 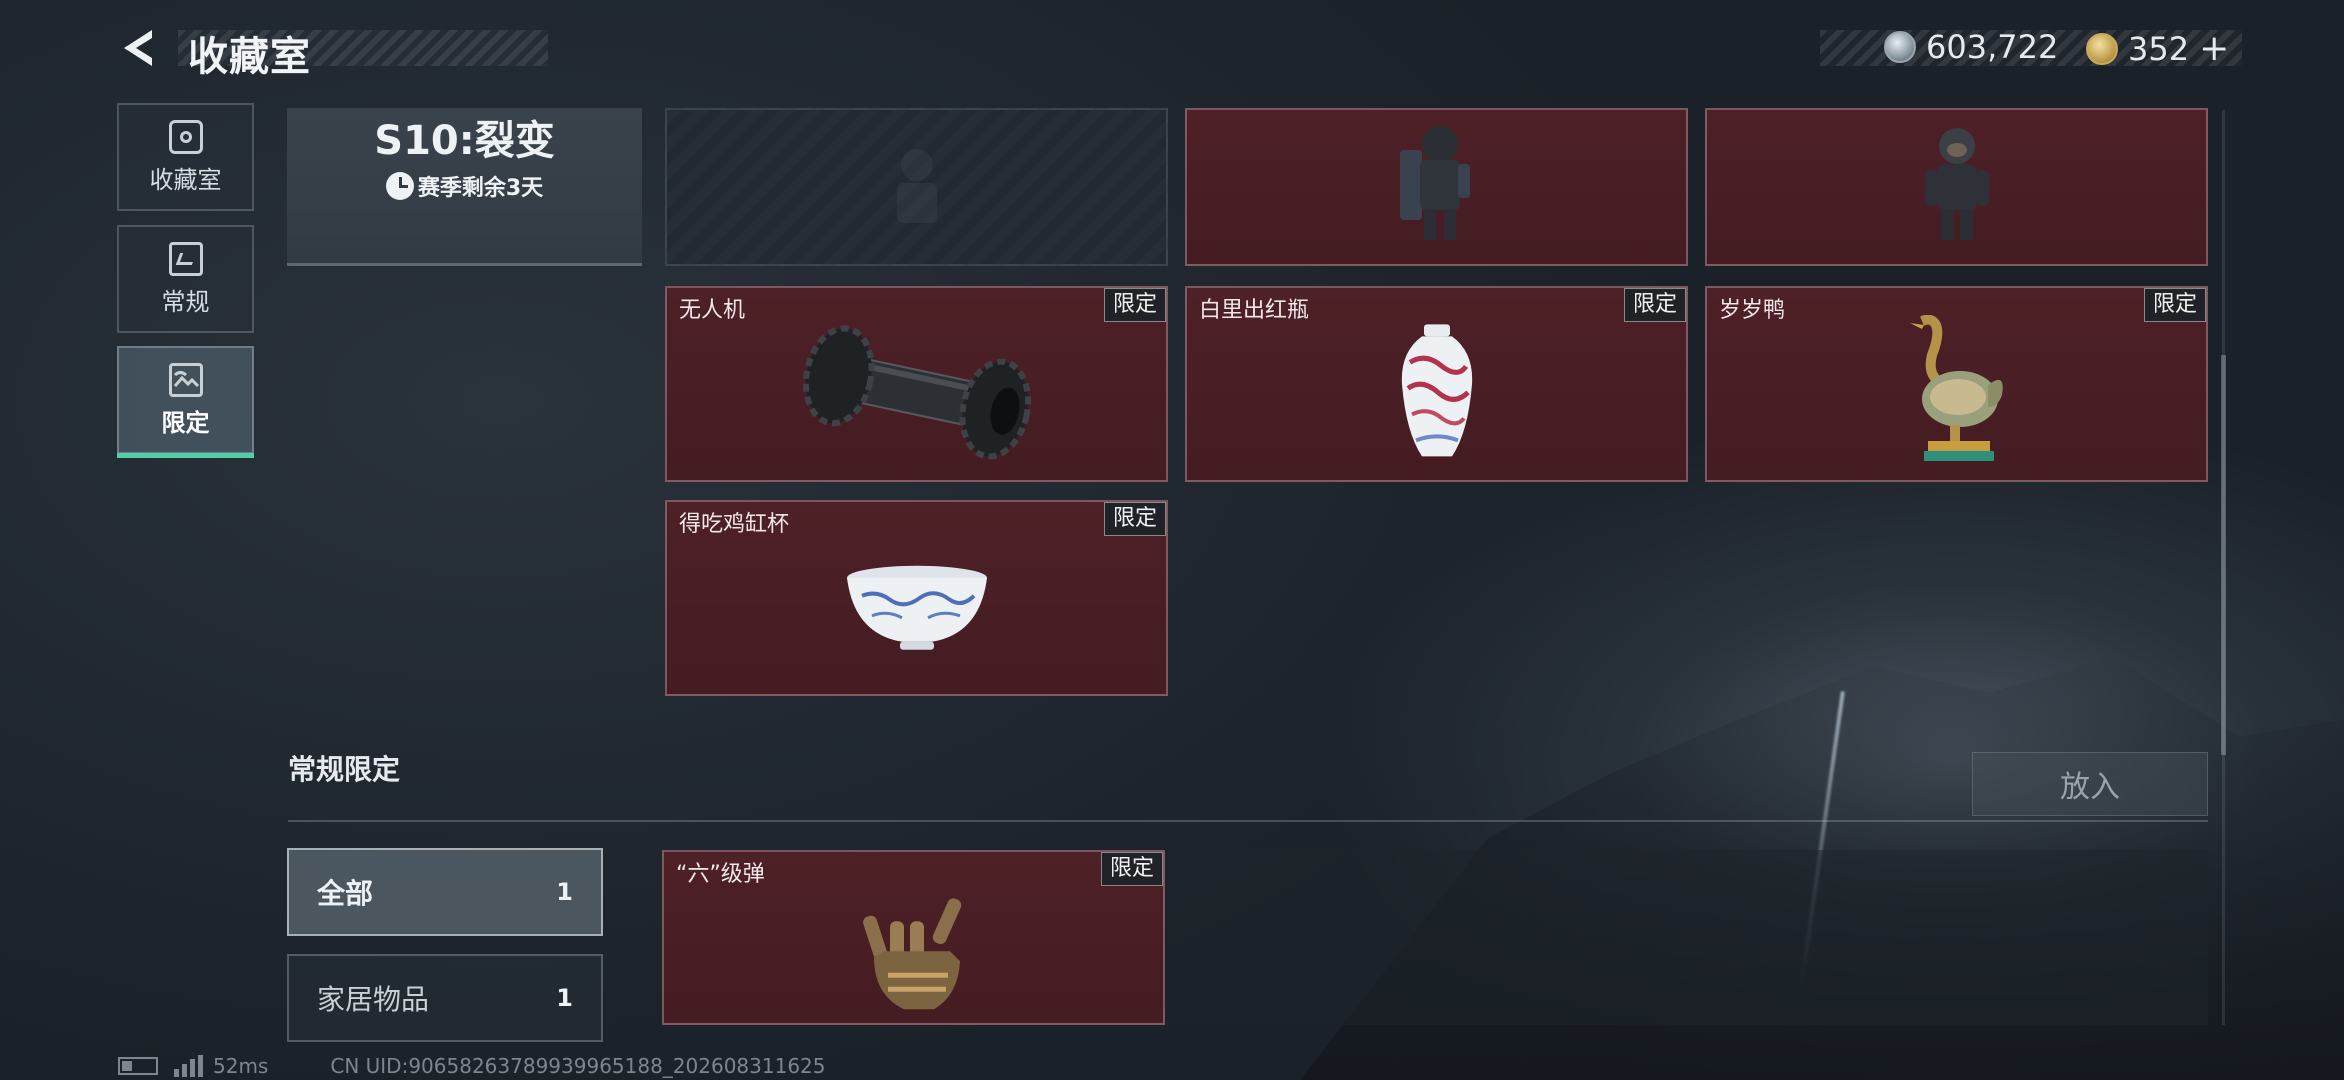 What do you see at coordinates (1436, 390) in the screenshot?
I see `porcelain-vase-icon` at bounding box center [1436, 390].